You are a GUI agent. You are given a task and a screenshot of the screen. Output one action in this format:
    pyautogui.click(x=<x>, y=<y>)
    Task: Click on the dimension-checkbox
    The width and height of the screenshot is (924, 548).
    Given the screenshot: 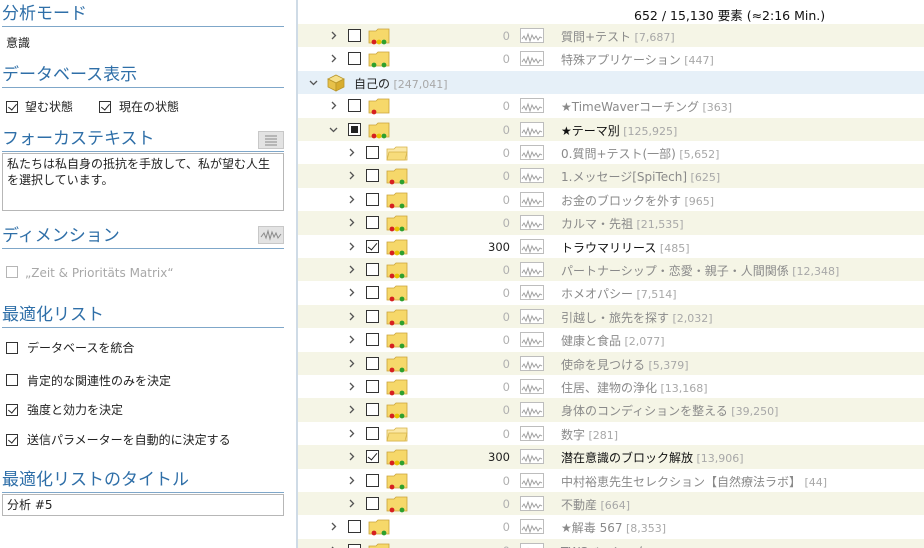 What is the action you would take?
    pyautogui.click(x=12, y=272)
    